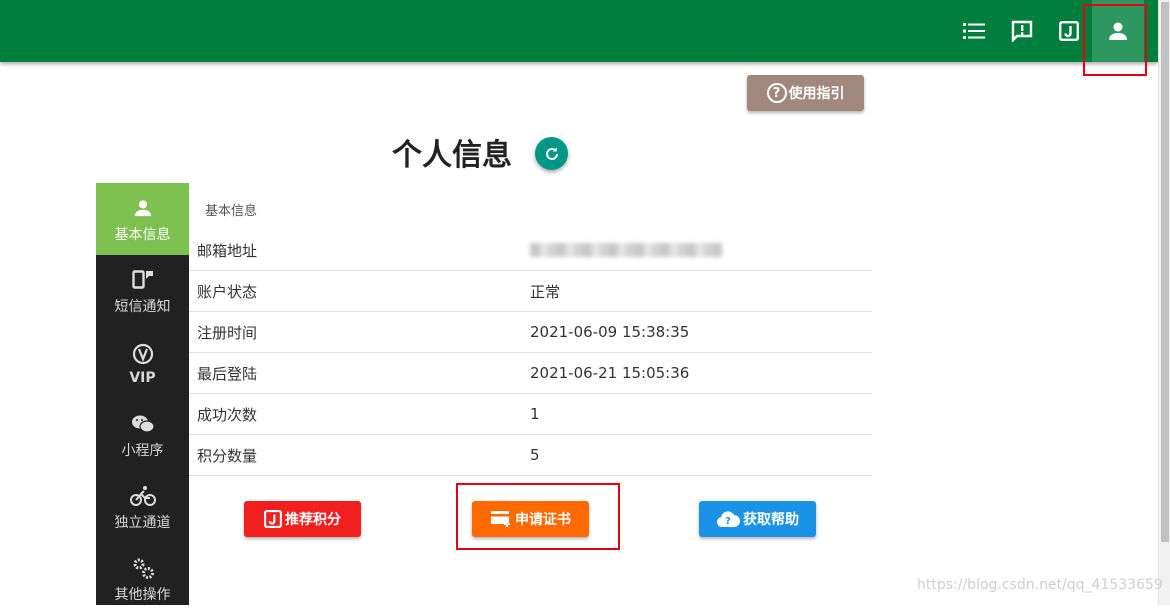 The width and height of the screenshot is (1170, 615). What do you see at coordinates (579, 31) in the screenshot?
I see `top-app-bar` at bounding box center [579, 31].